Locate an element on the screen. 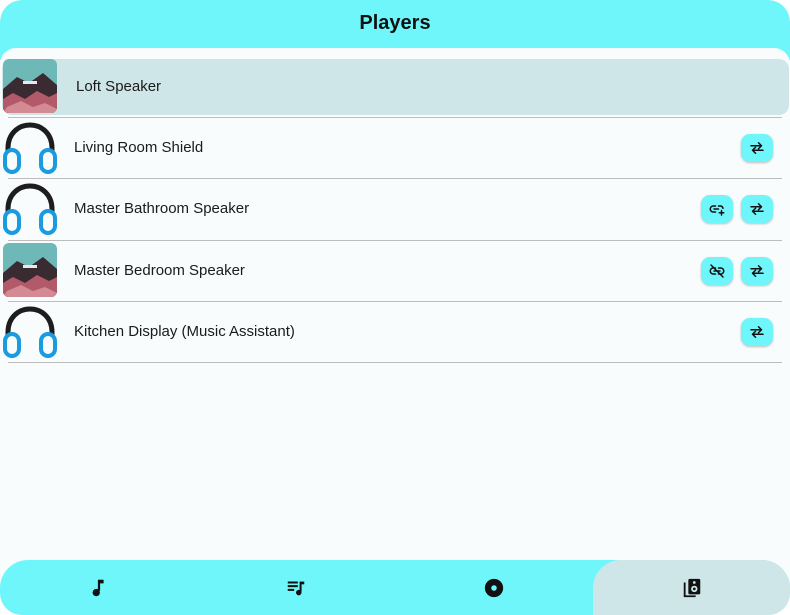 The width and height of the screenshot is (790, 615). nav-tab-music is located at coordinates (98, 587).